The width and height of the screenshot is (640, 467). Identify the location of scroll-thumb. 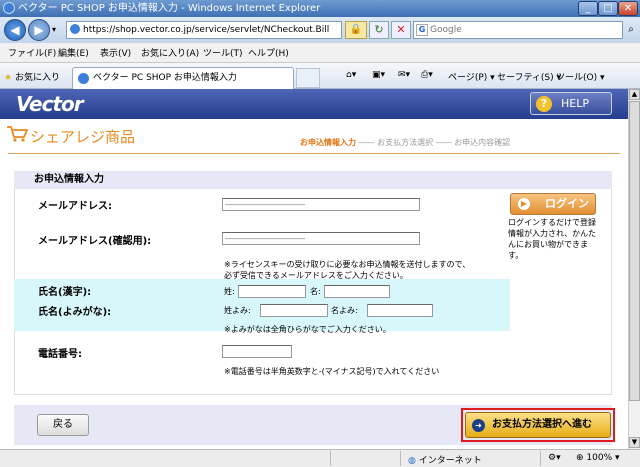
(634, 251).